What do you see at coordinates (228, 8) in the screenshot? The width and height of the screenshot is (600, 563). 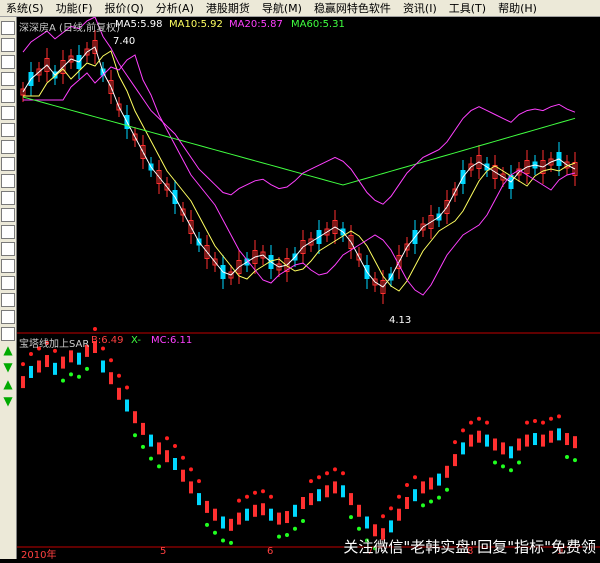 I see `menu-item-4: 港股期货` at bounding box center [228, 8].